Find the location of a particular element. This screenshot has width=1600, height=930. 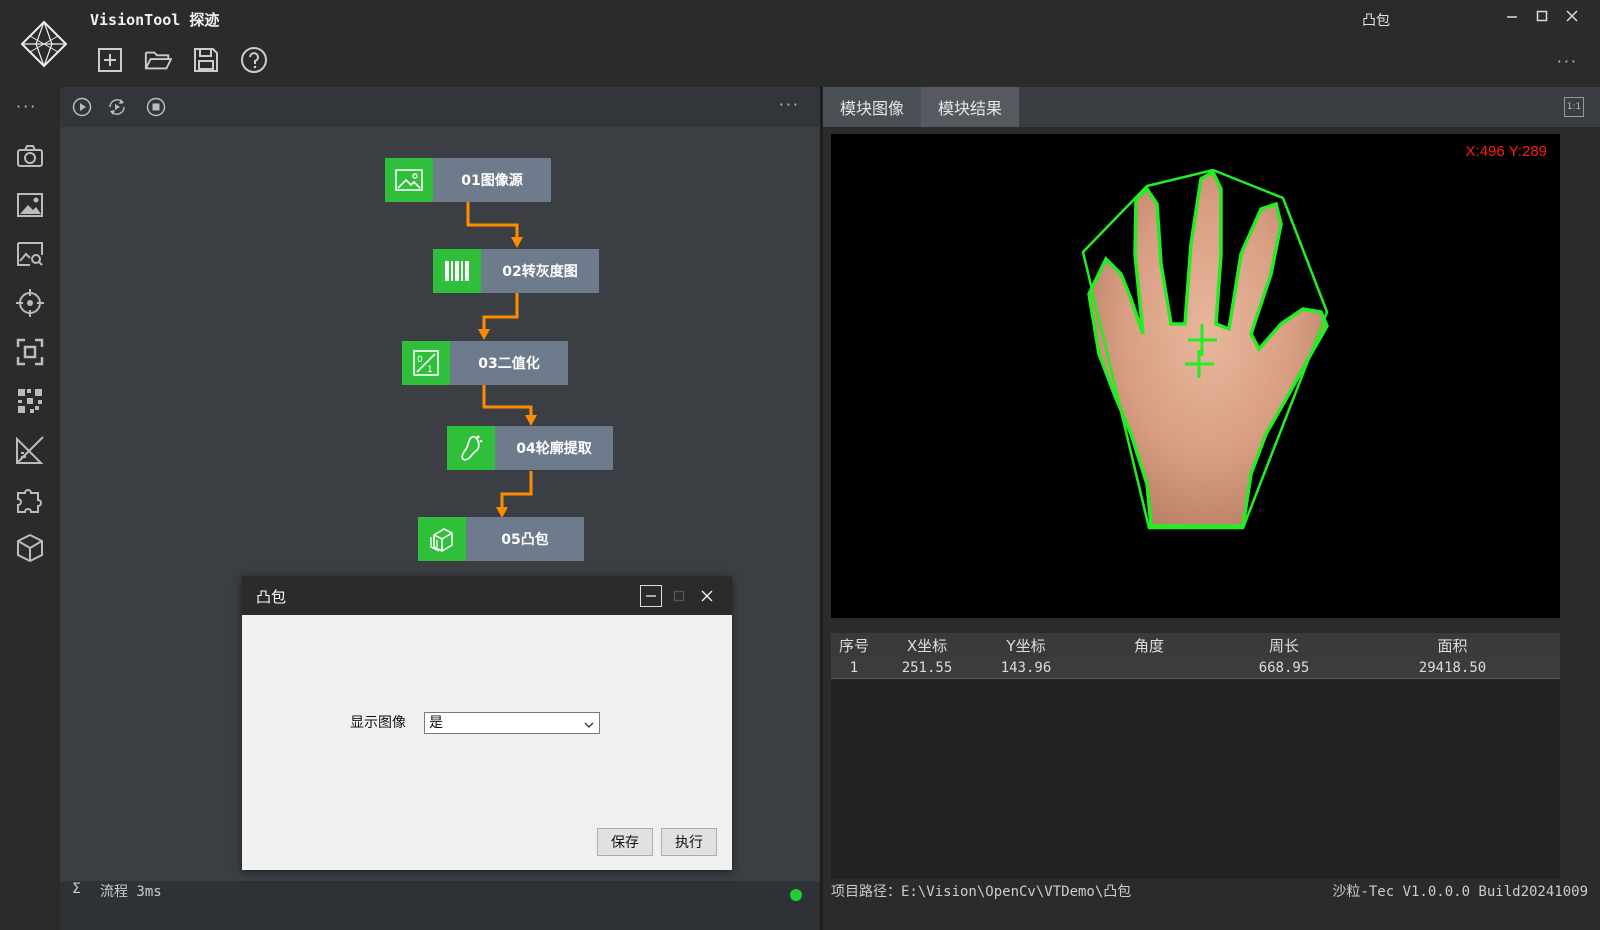

open-folder-icon is located at coordinates (158, 60).